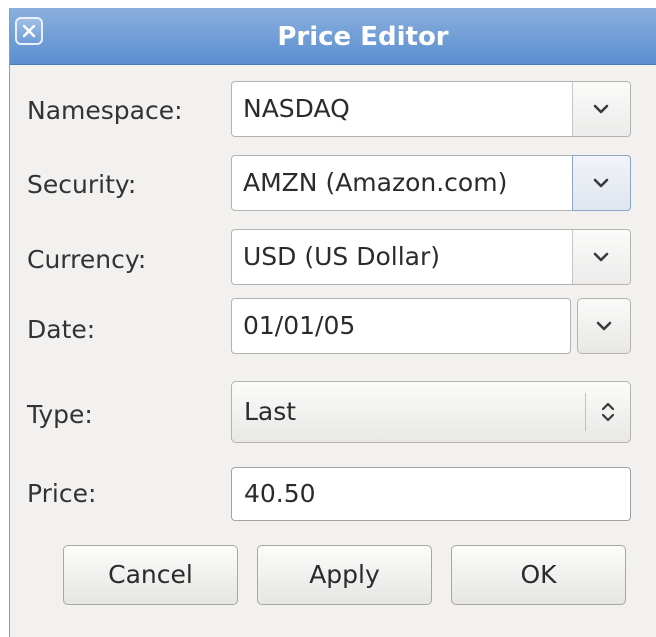 This screenshot has height=637, width=656. I want to click on ok-button: OK, so click(538, 575).